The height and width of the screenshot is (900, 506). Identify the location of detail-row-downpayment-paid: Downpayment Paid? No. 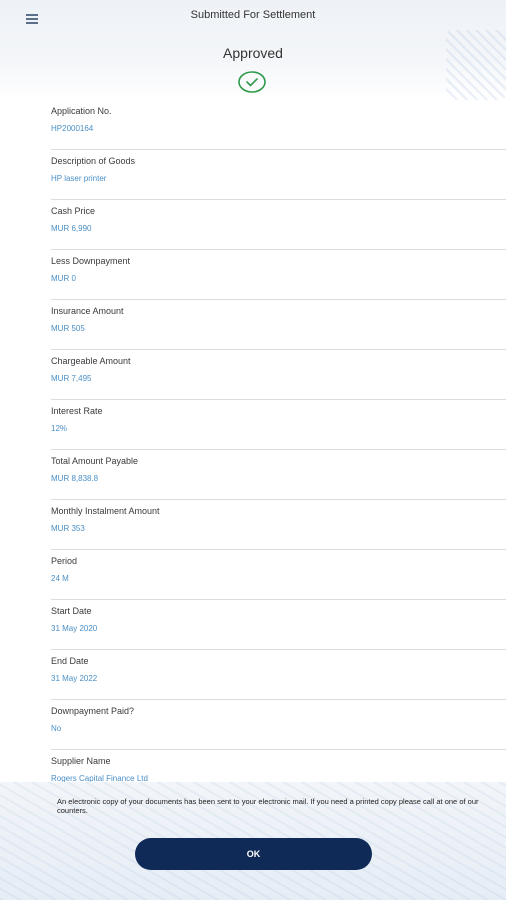
(278, 725).